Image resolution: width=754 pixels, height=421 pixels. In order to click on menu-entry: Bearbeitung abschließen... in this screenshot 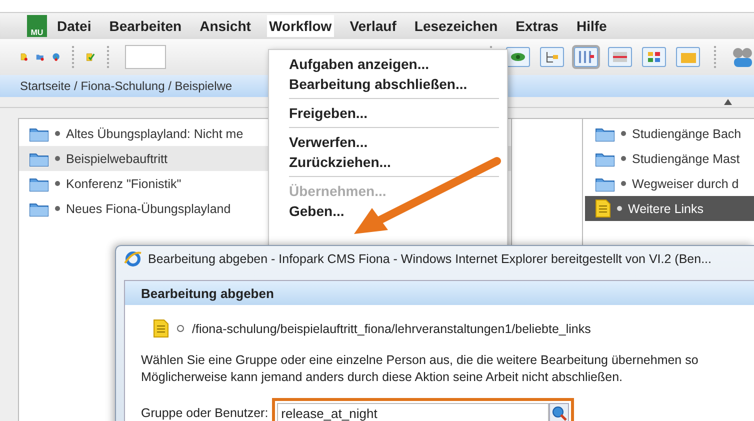, I will do `click(388, 84)`.